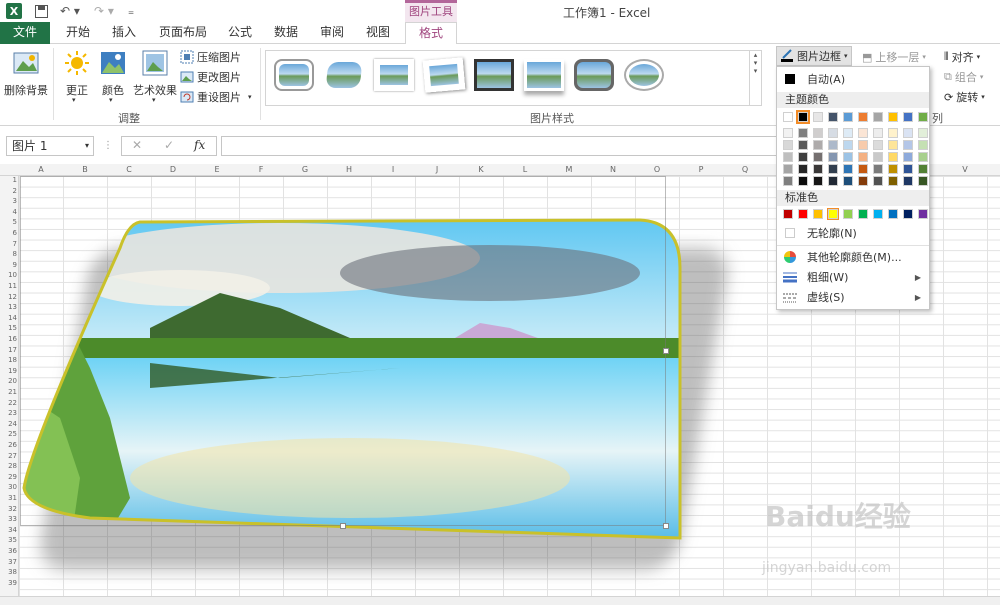  Describe the element at coordinates (8, 297) in the screenshot. I see `row-header: 12` at that location.